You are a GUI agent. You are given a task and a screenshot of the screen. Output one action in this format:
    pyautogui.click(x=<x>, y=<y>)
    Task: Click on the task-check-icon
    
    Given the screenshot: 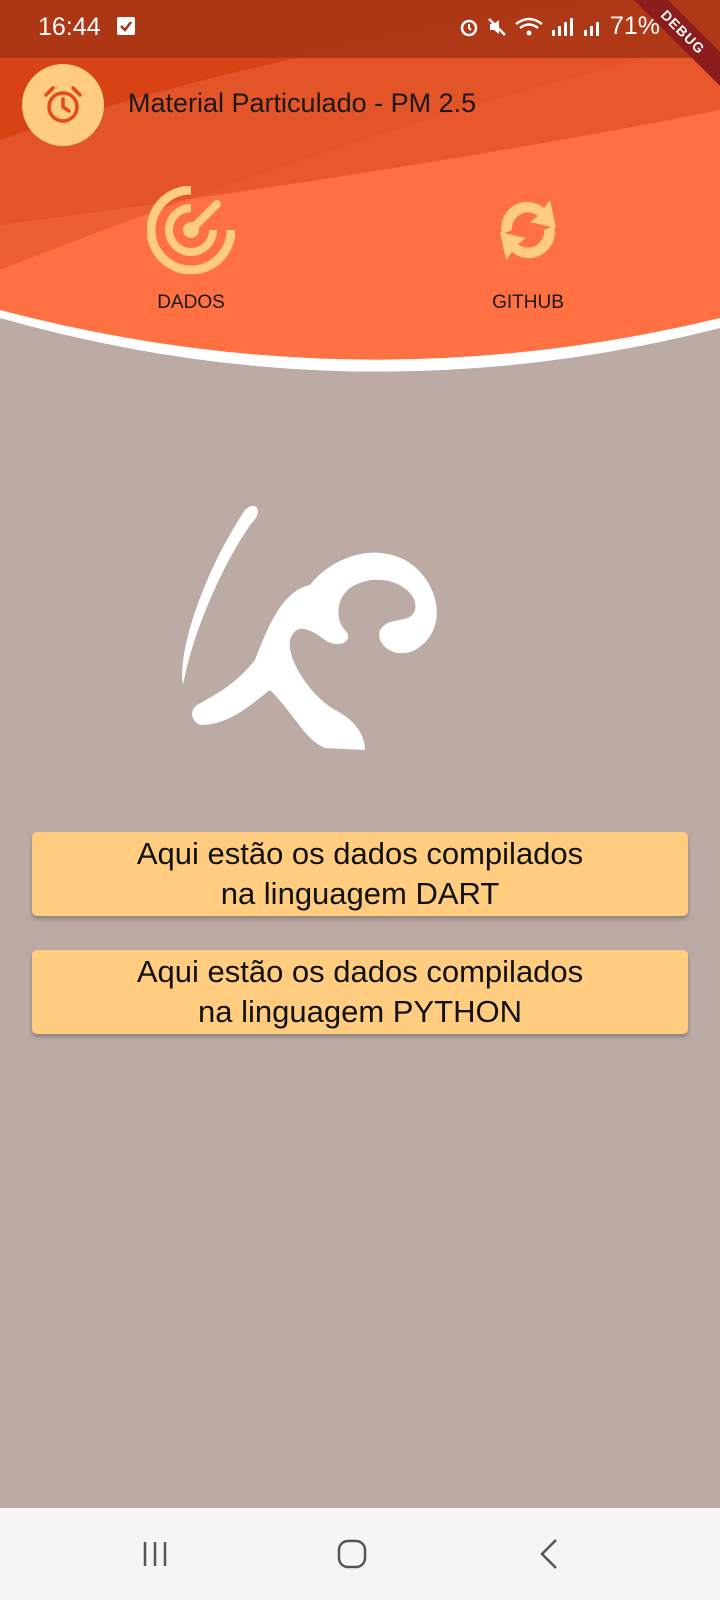 What is the action you would take?
    pyautogui.click(x=126, y=26)
    